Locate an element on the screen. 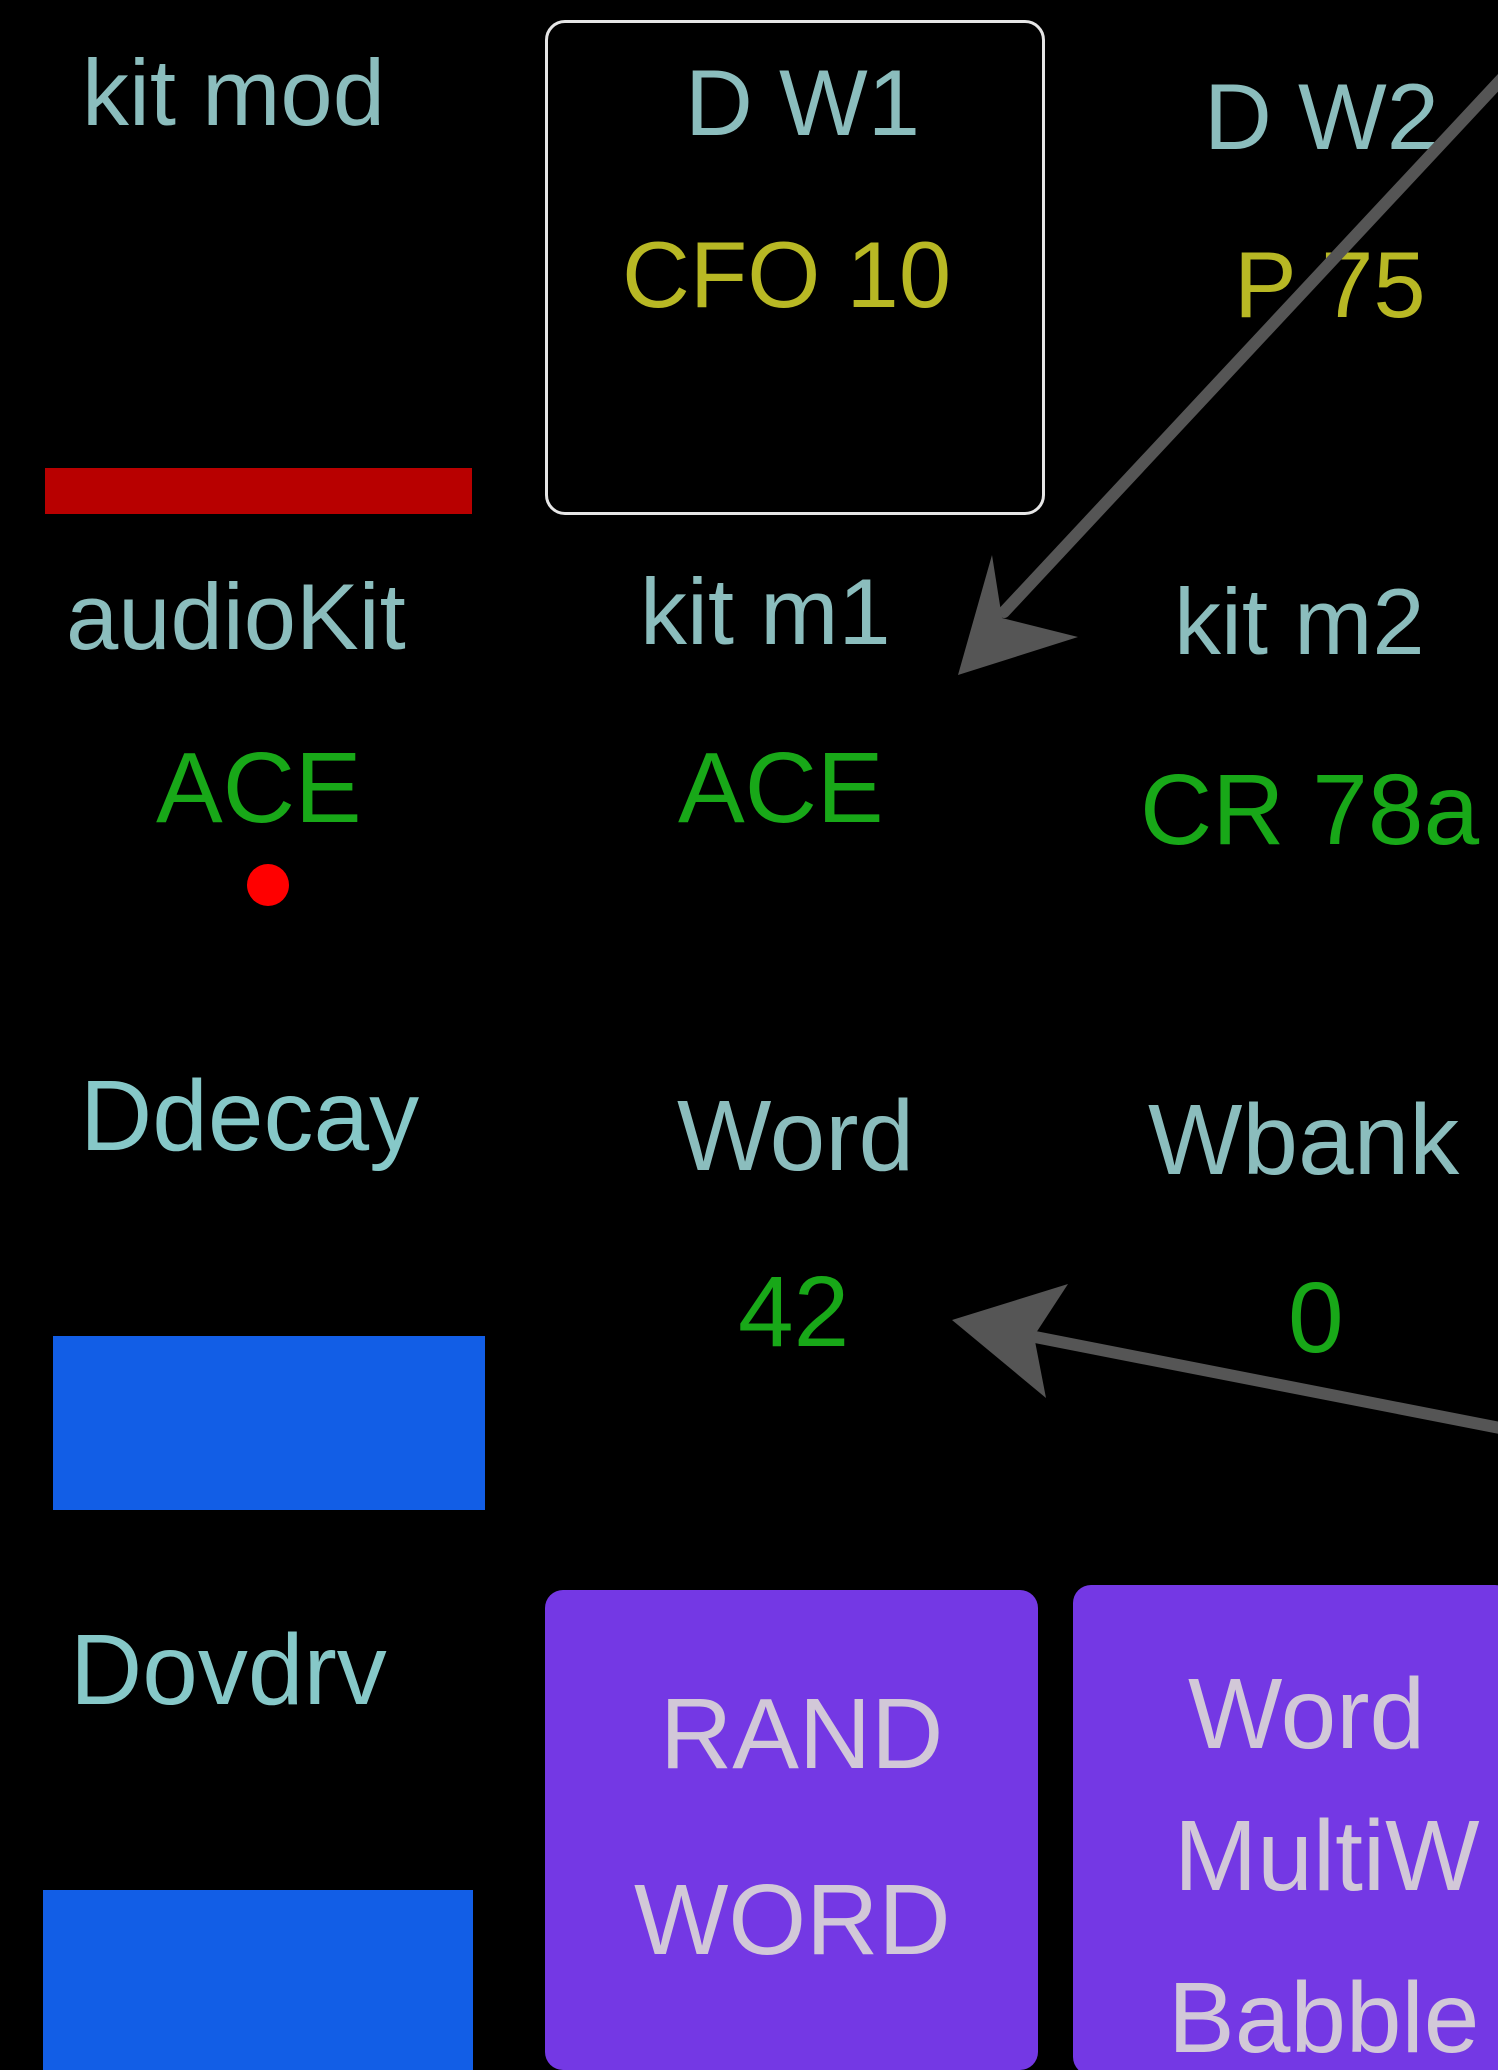 The width and height of the screenshot is (1498, 2070). wbank-label: Wbank is located at coordinates (1304, 1140).